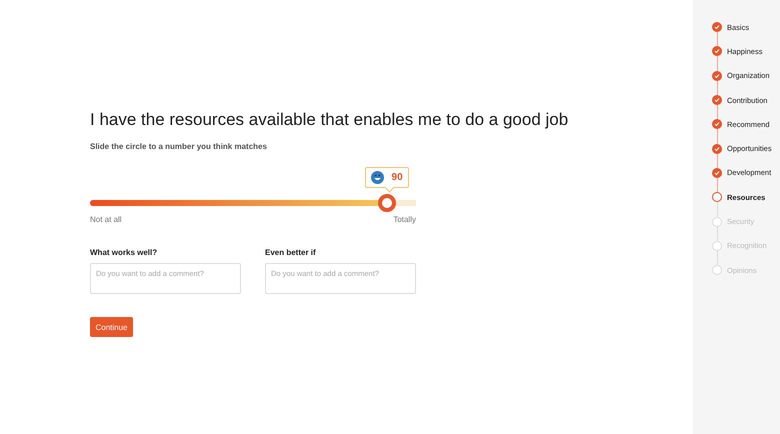 The image size is (780, 434). I want to click on slider-thumb, so click(387, 203).